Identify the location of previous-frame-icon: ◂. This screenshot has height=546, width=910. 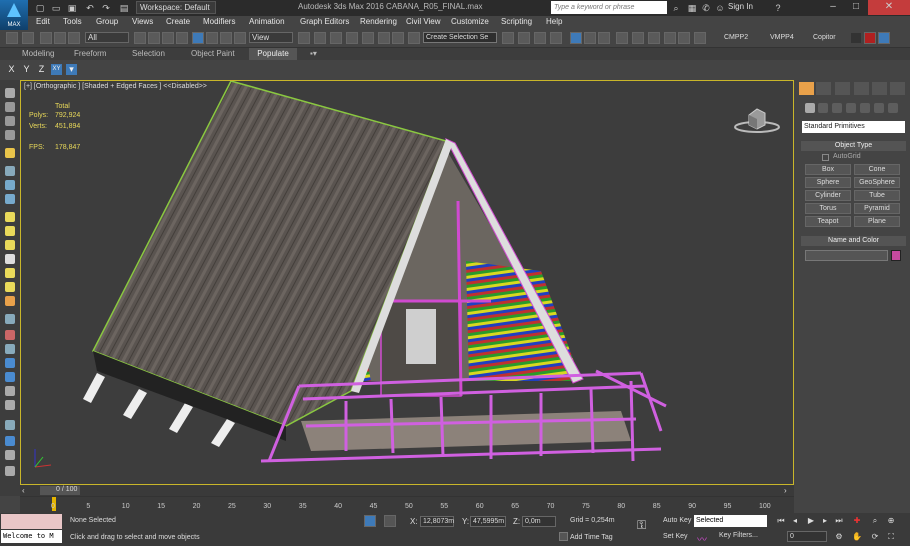
(795, 521).